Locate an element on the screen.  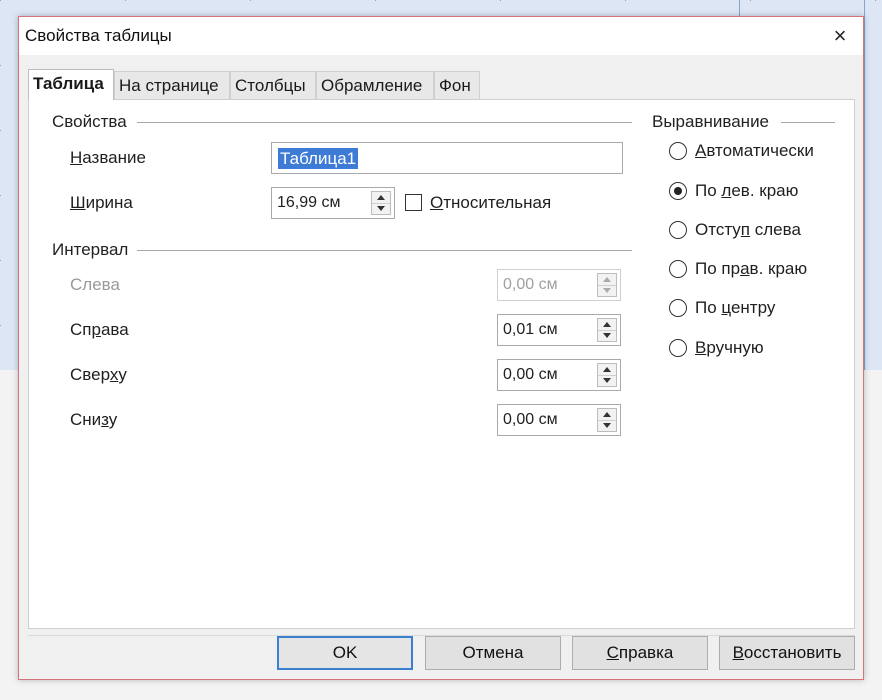
width-spinbox: 16,99 см is located at coordinates (333, 203).